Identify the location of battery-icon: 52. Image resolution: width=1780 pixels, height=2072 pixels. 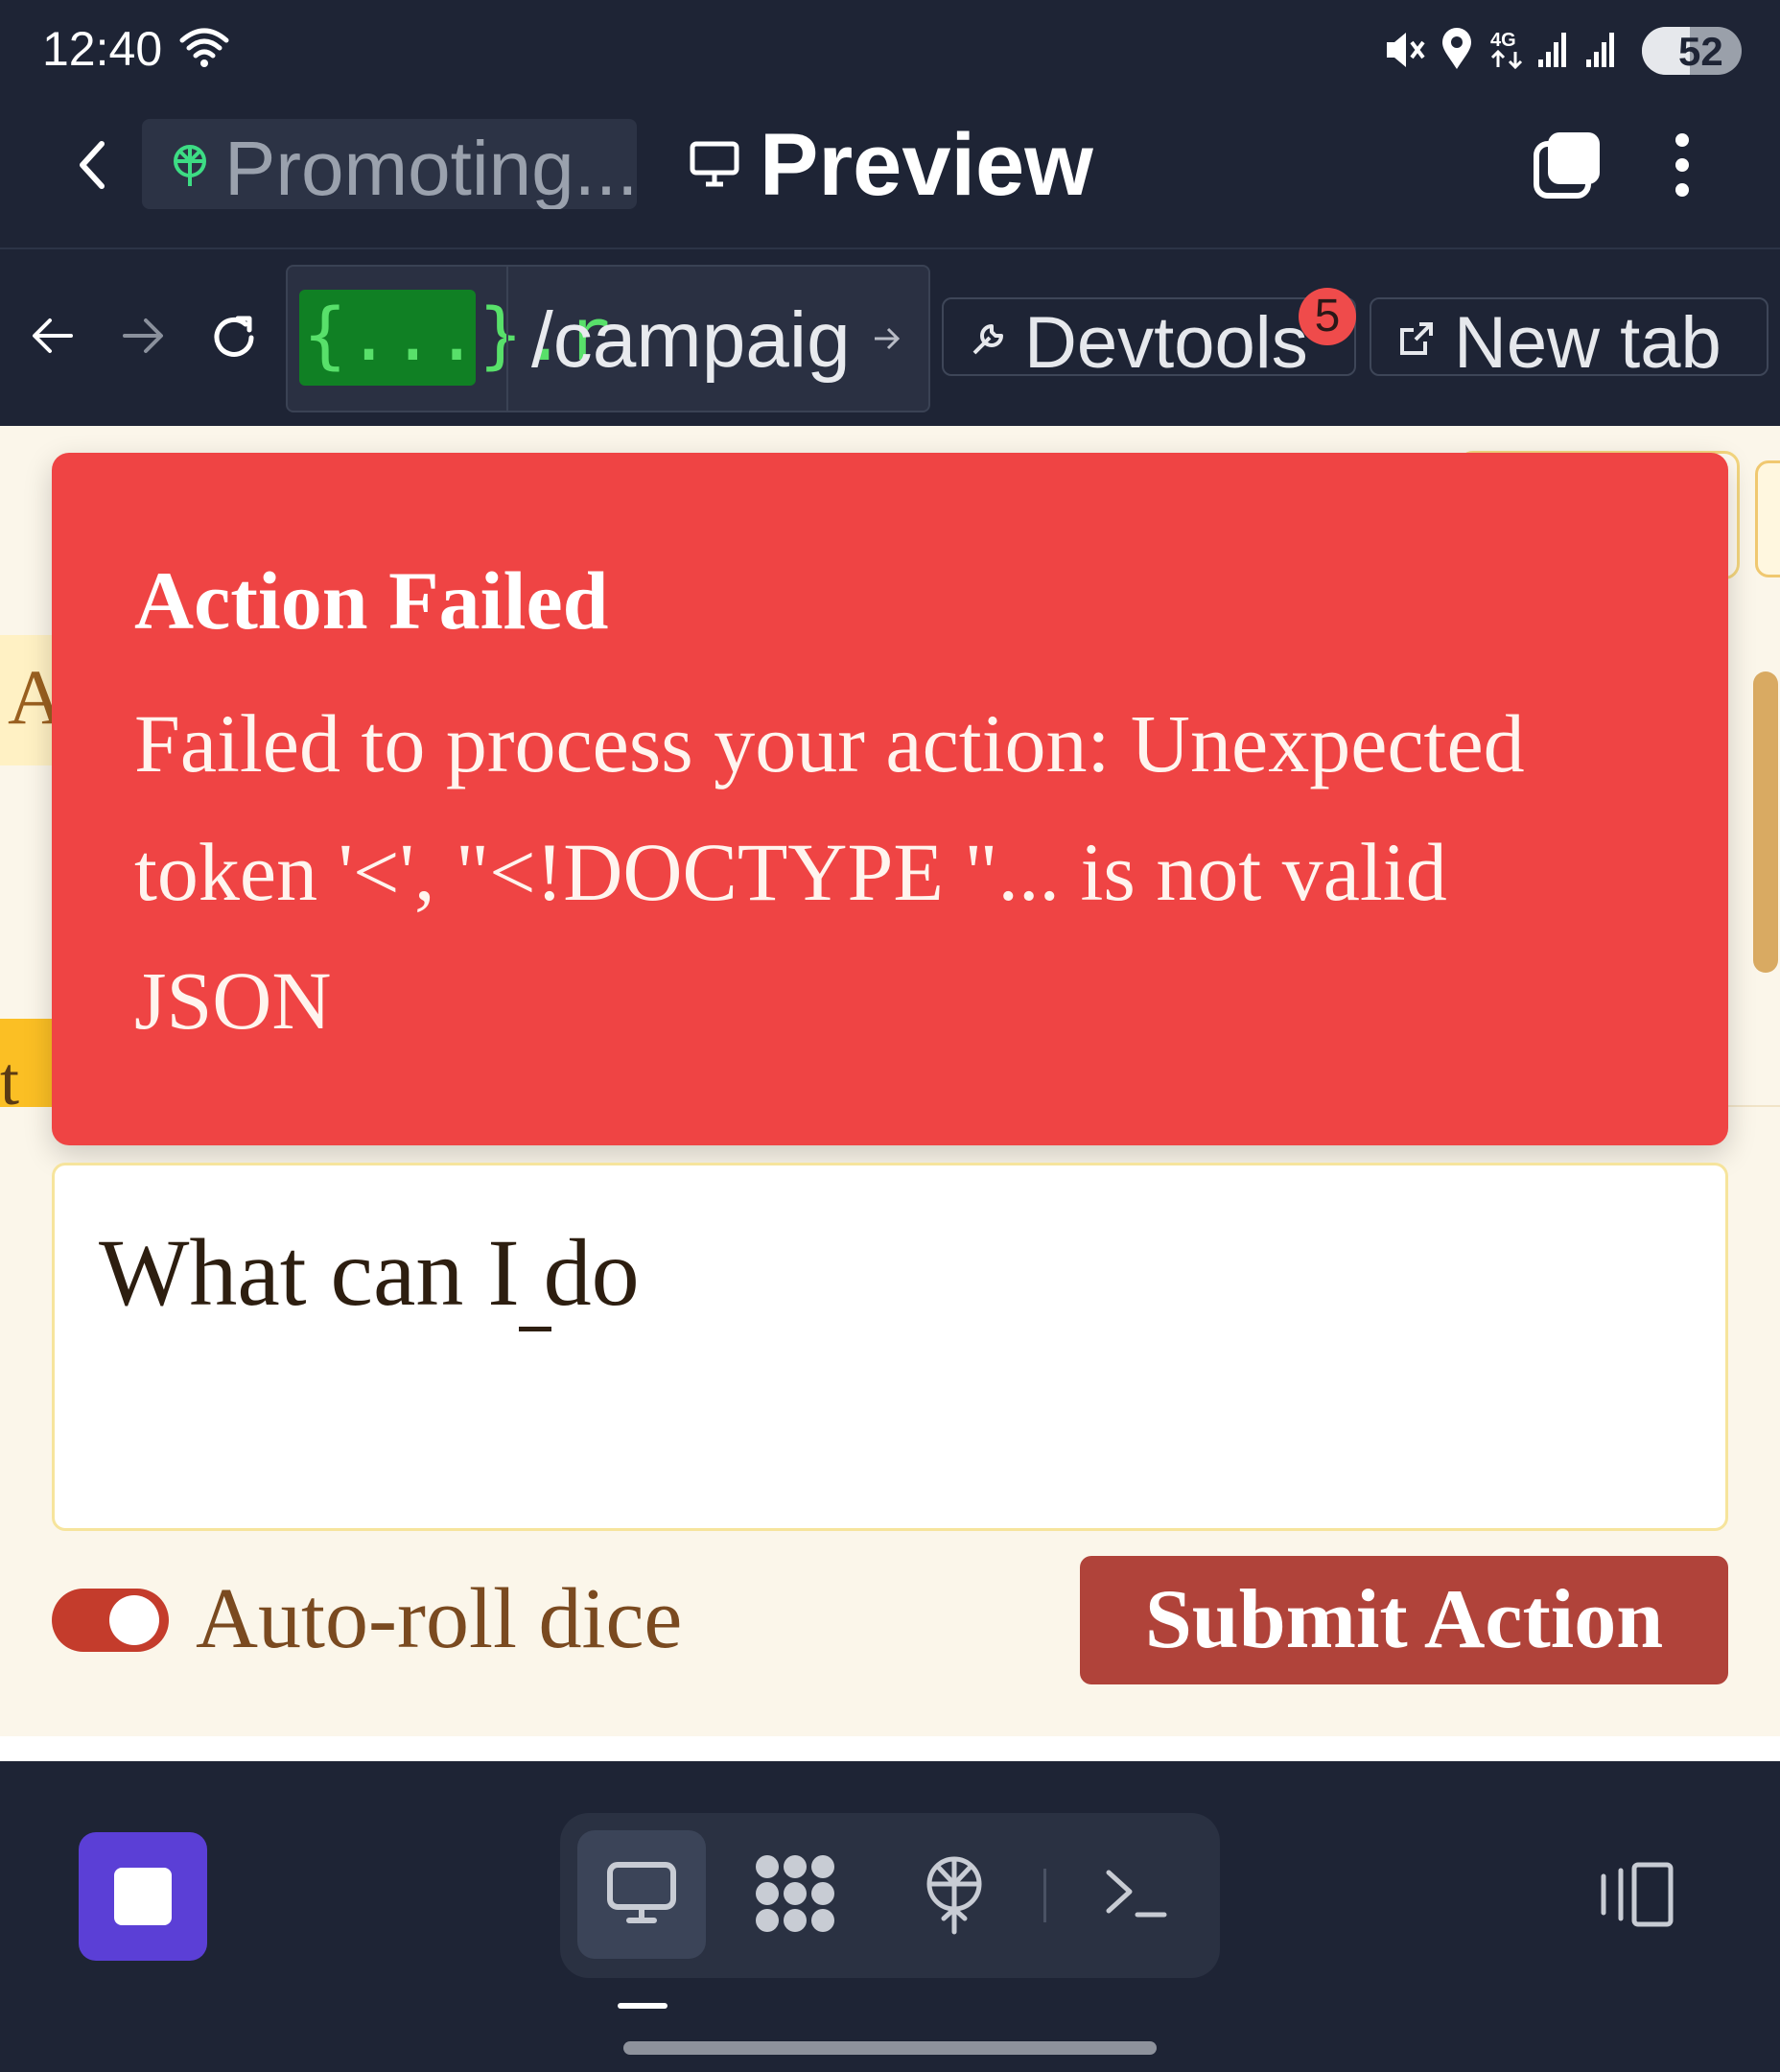
(1692, 51).